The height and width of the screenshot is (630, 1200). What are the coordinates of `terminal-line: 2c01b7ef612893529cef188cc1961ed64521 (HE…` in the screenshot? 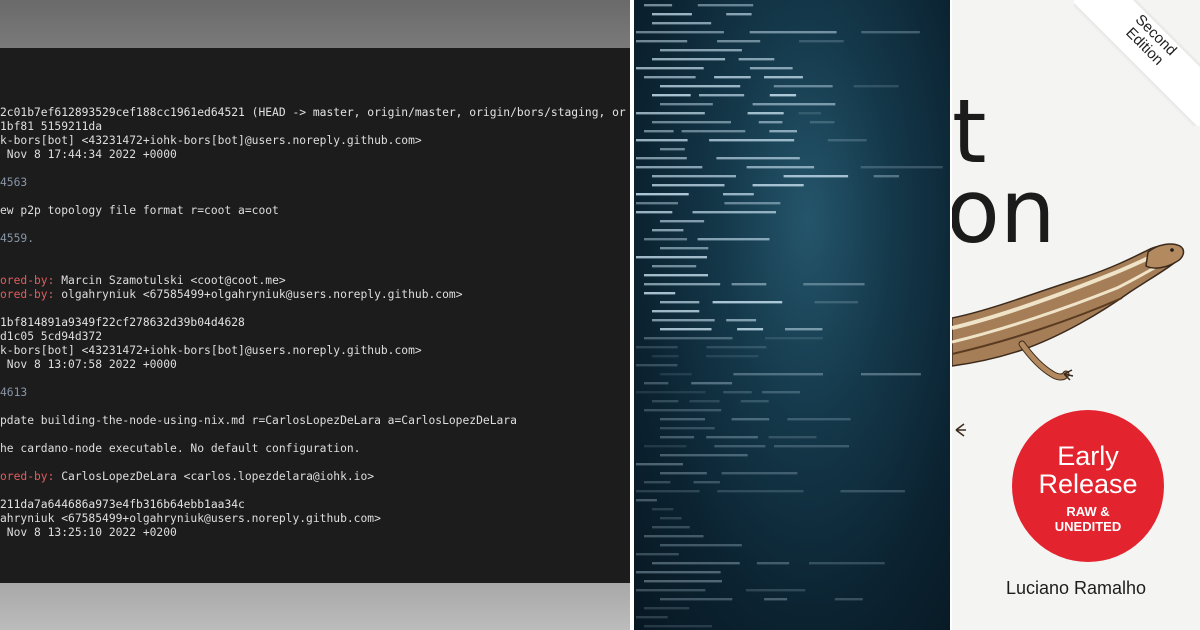 It's located at (313, 112).